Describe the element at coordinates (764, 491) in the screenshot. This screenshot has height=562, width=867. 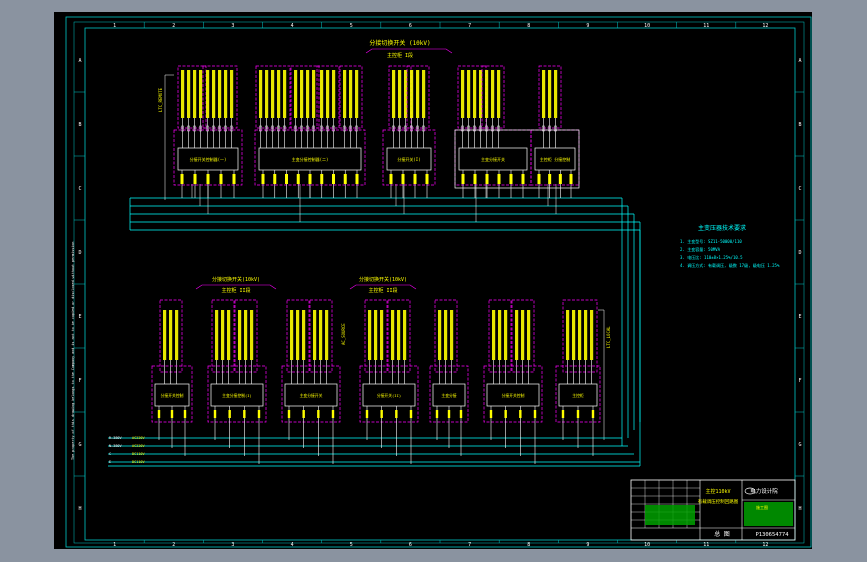
I see `title-company: 电力设计院` at that location.